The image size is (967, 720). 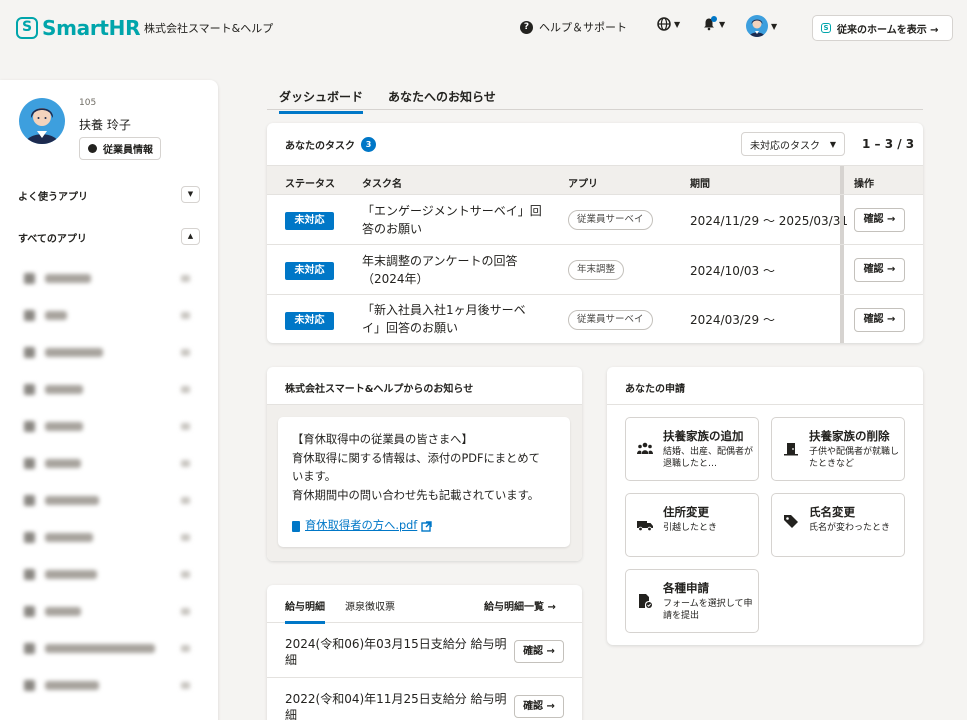 I want to click on news-text: 育休期間中の問い合わせ先も記載されています。, so click(x=416, y=495).